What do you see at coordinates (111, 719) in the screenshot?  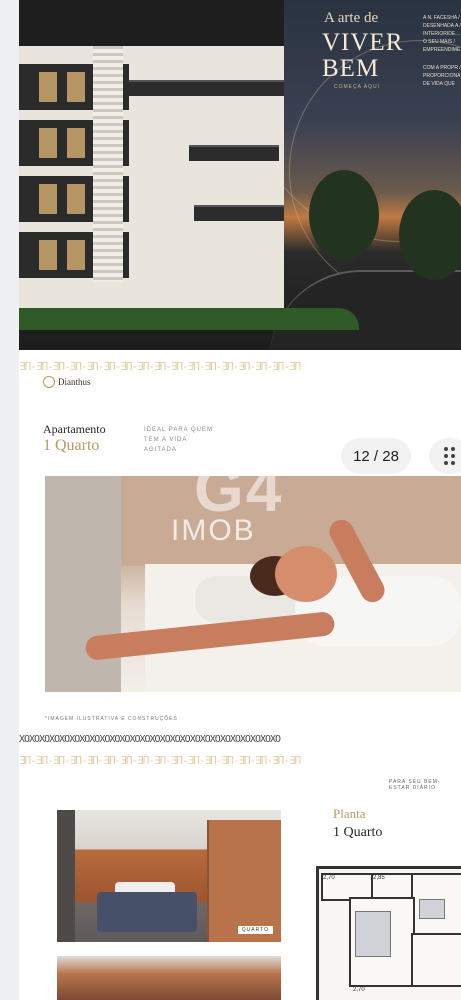 I see `photo-caption: *IMAGEM ILUSTRATIVA E CONSTRUÇÕES` at bounding box center [111, 719].